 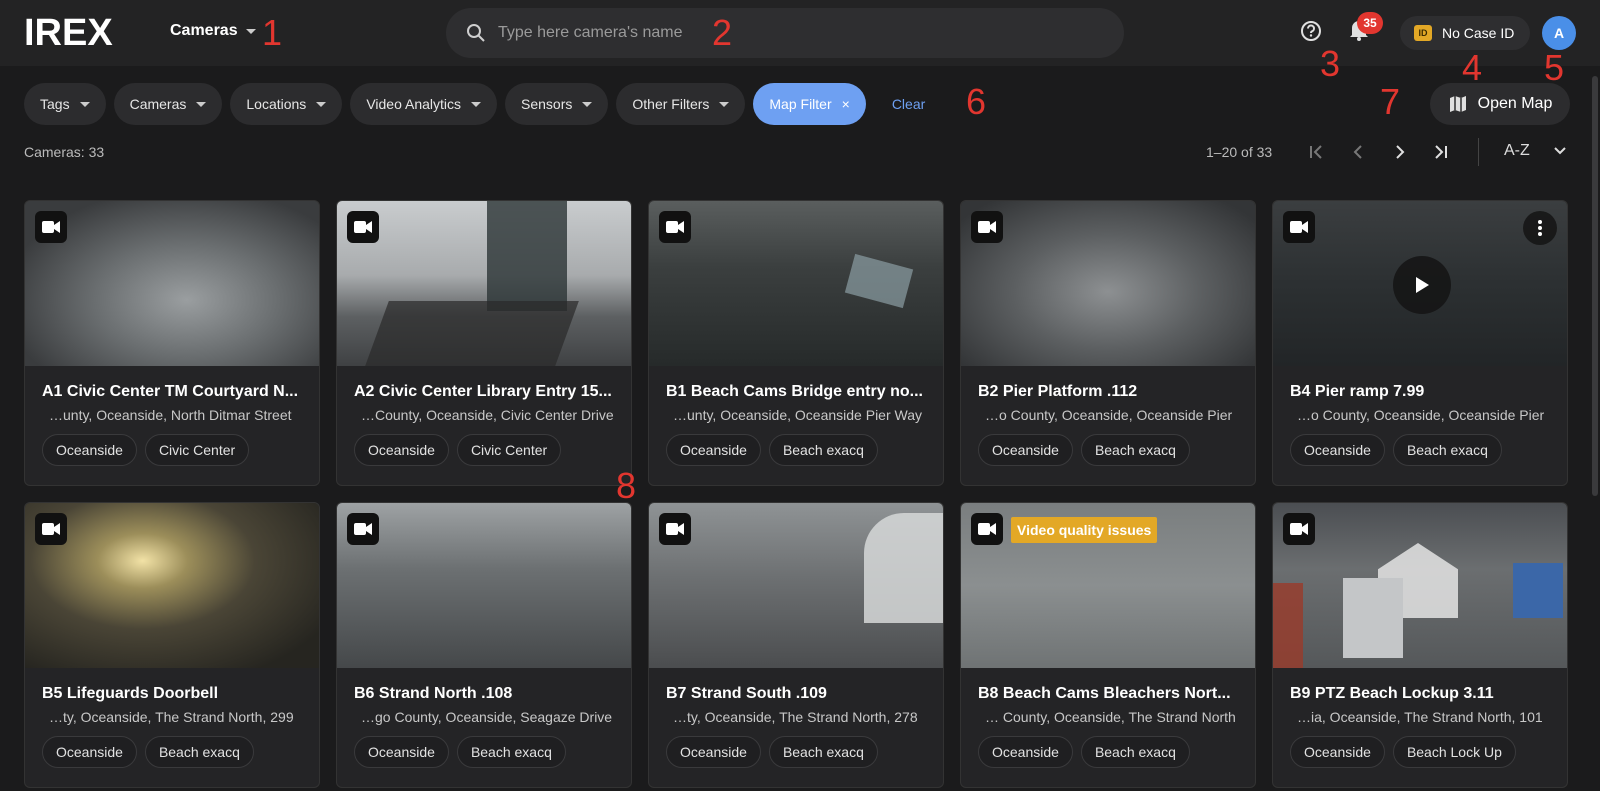 What do you see at coordinates (1392, 693) in the screenshot?
I see `camera-title: B9 PTZ Beach Lockup 3.11` at bounding box center [1392, 693].